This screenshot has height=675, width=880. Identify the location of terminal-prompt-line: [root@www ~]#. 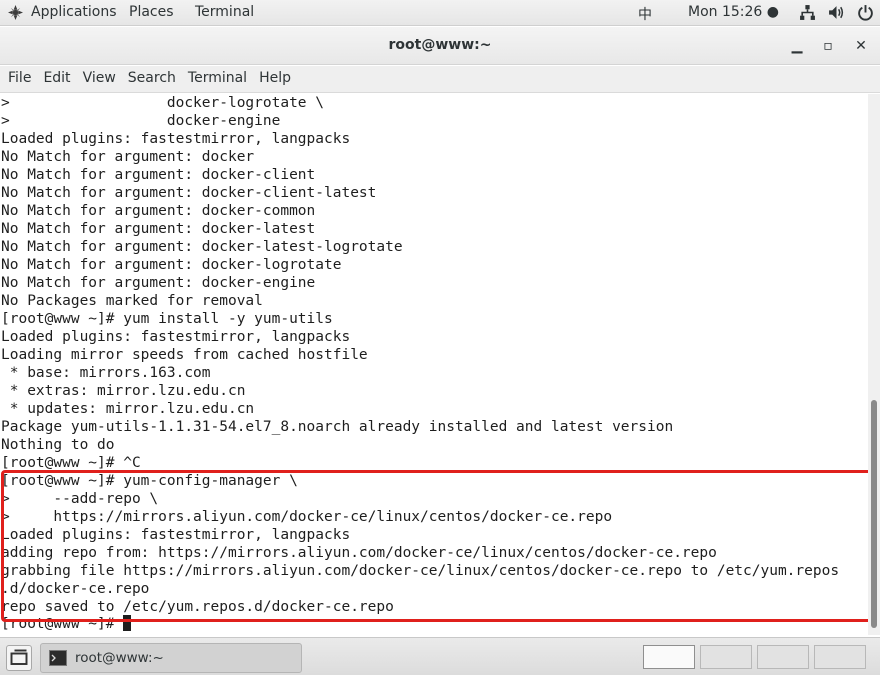
(66, 624).